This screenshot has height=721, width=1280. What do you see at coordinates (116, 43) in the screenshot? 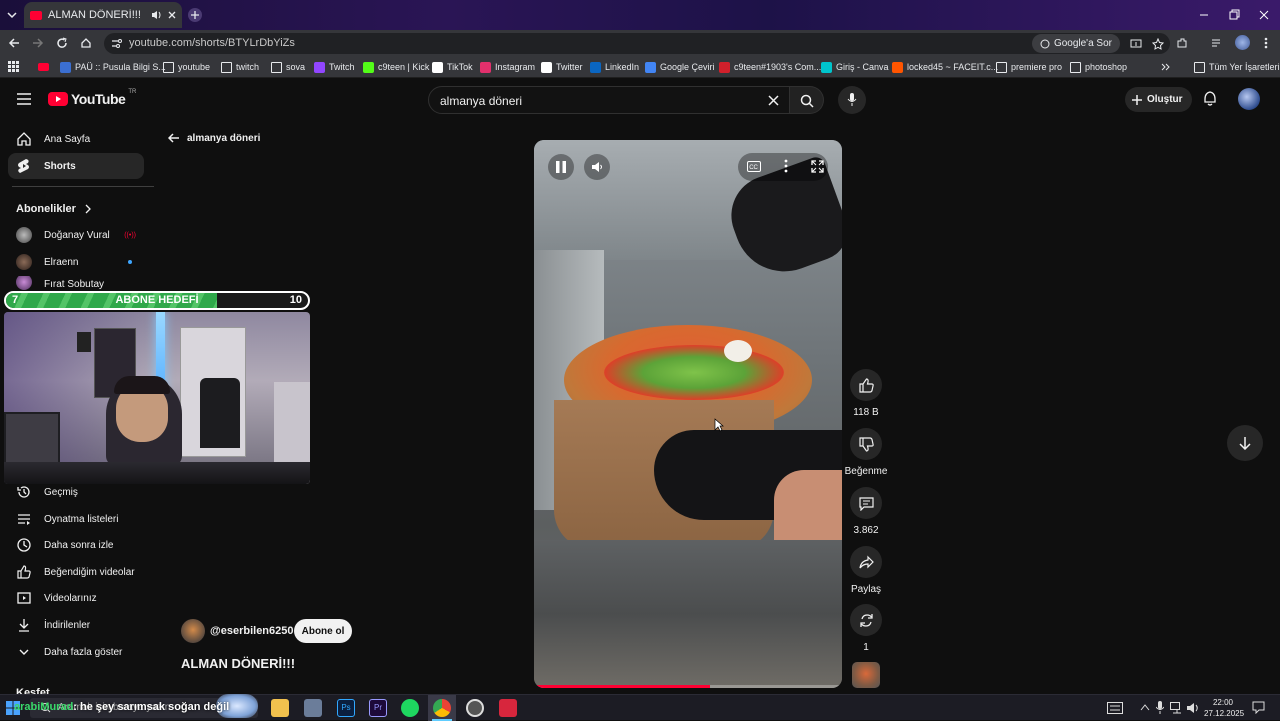
I see `site-info-icon` at bounding box center [116, 43].